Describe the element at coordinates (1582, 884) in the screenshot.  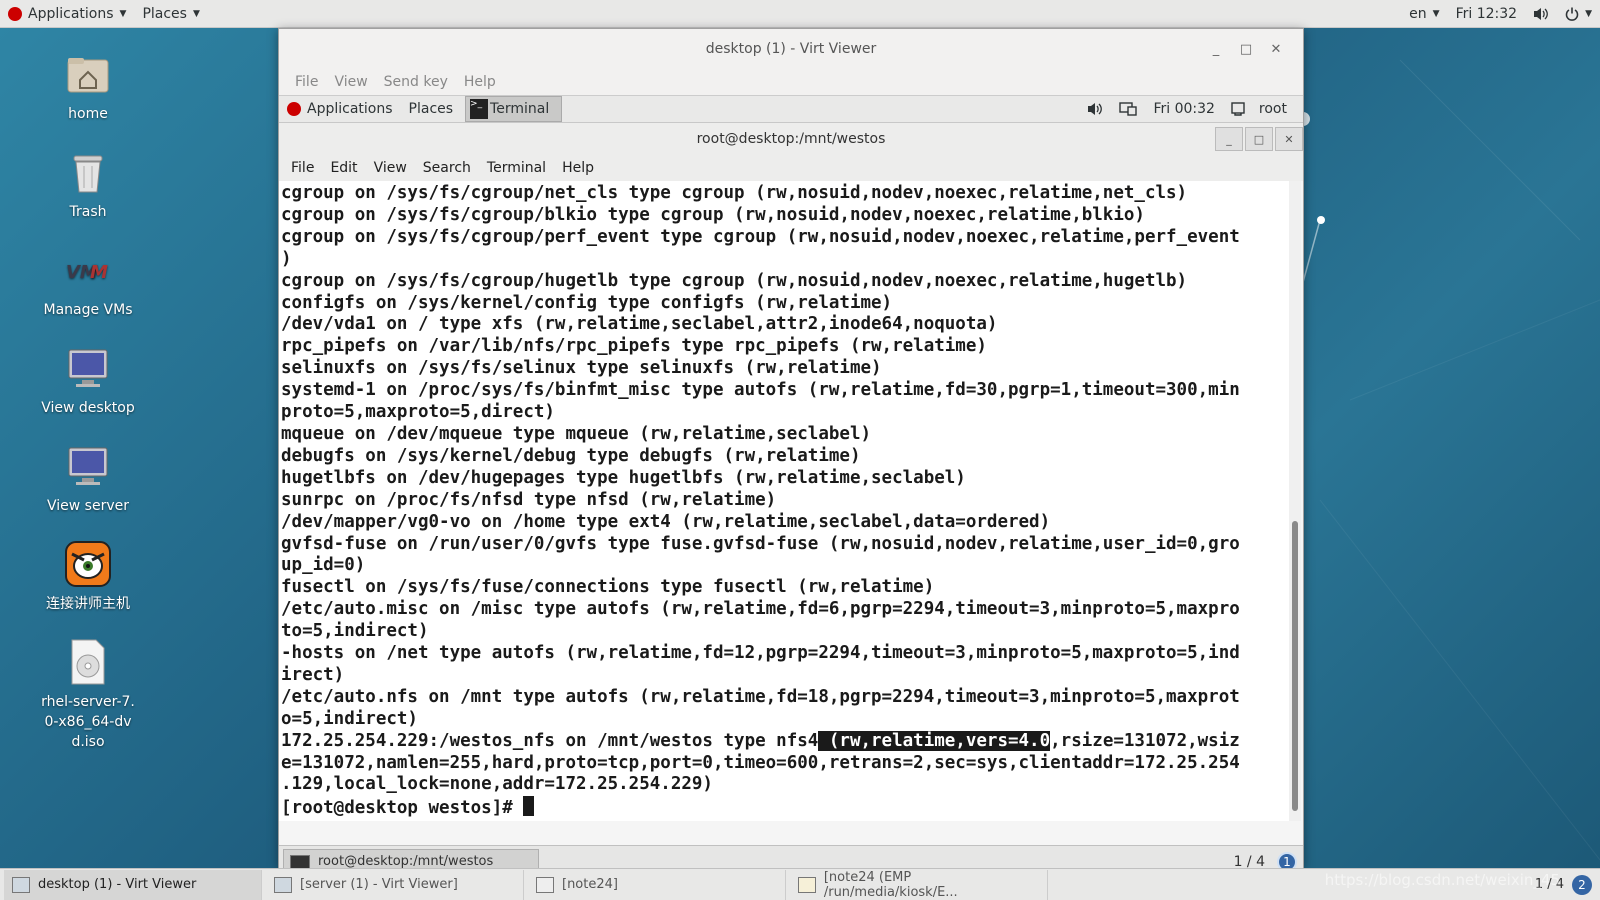
I see `notification-badge: 2` at that location.